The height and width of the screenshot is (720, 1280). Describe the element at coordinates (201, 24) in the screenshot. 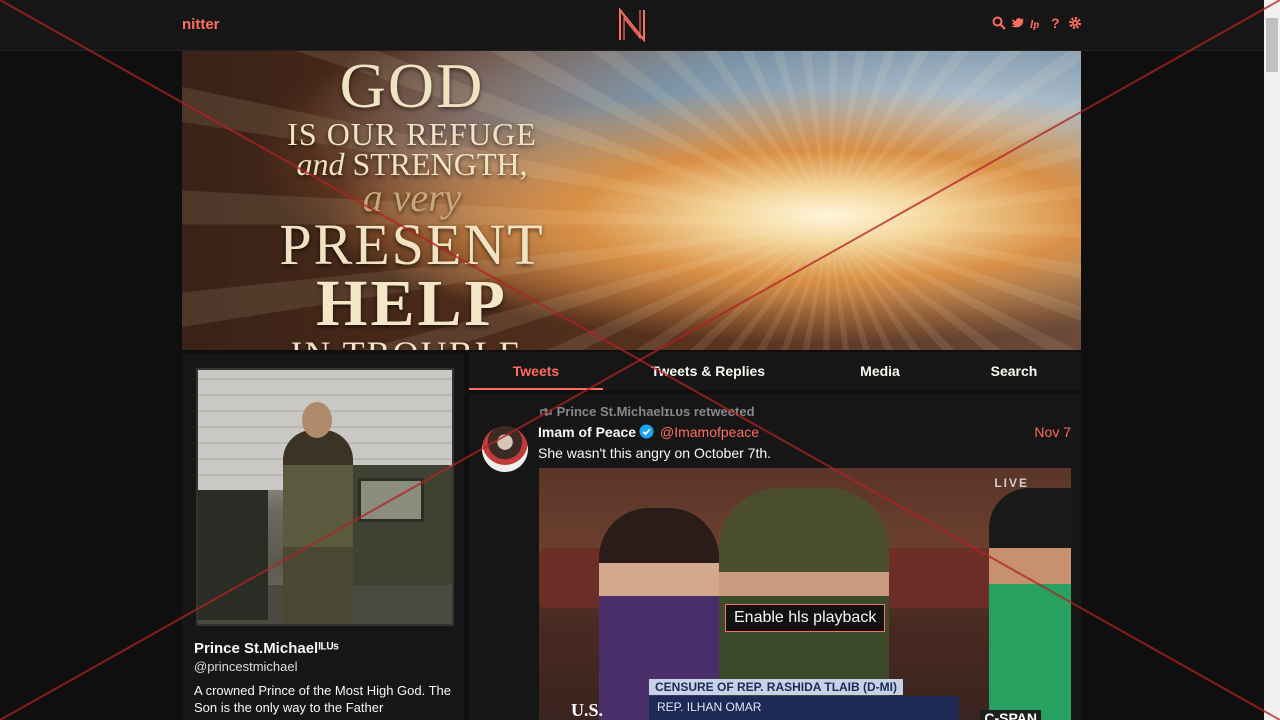

I see `brand-link: nitter` at that location.